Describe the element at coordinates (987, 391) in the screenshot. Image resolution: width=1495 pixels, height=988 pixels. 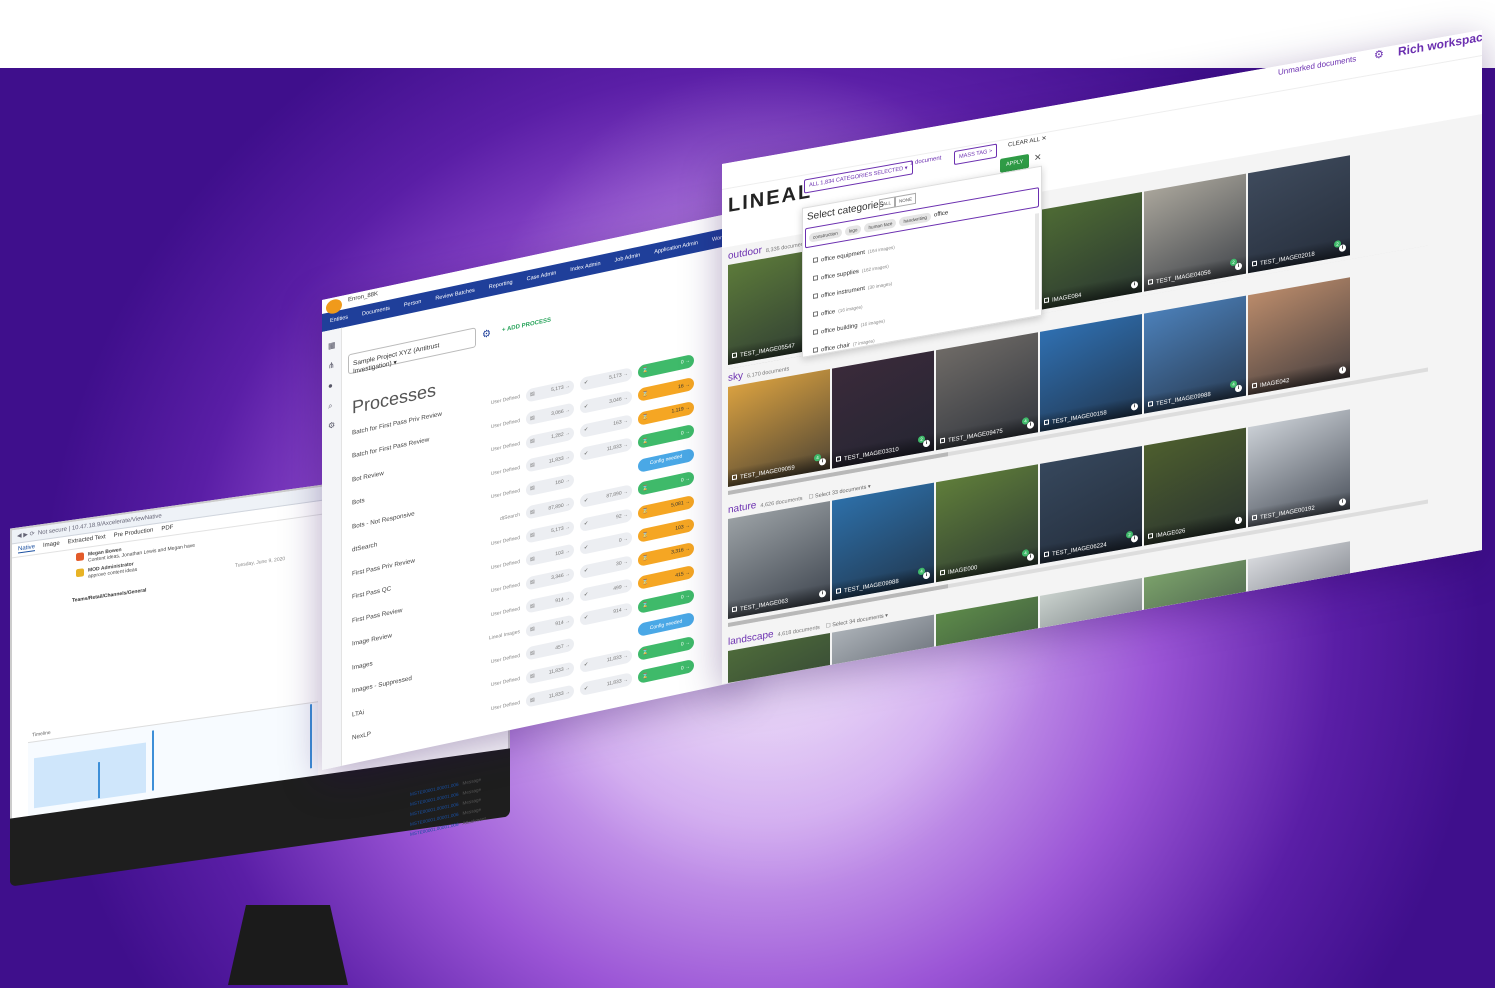
I see `image-tile: TEST_IMAGE09475 i 4` at that location.